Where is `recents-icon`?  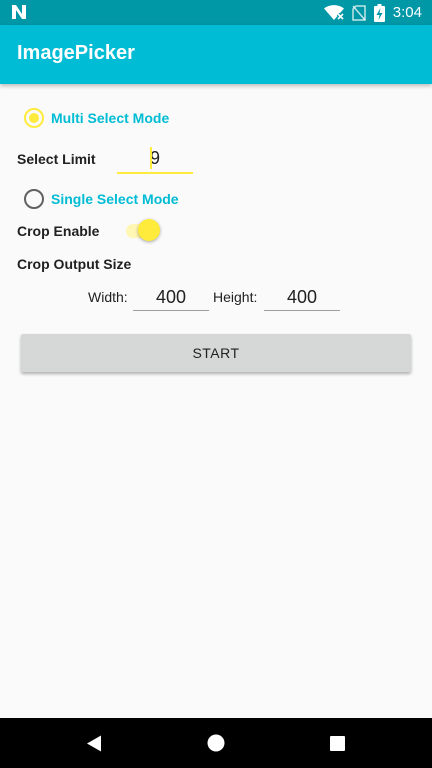 recents-icon is located at coordinates (337, 743).